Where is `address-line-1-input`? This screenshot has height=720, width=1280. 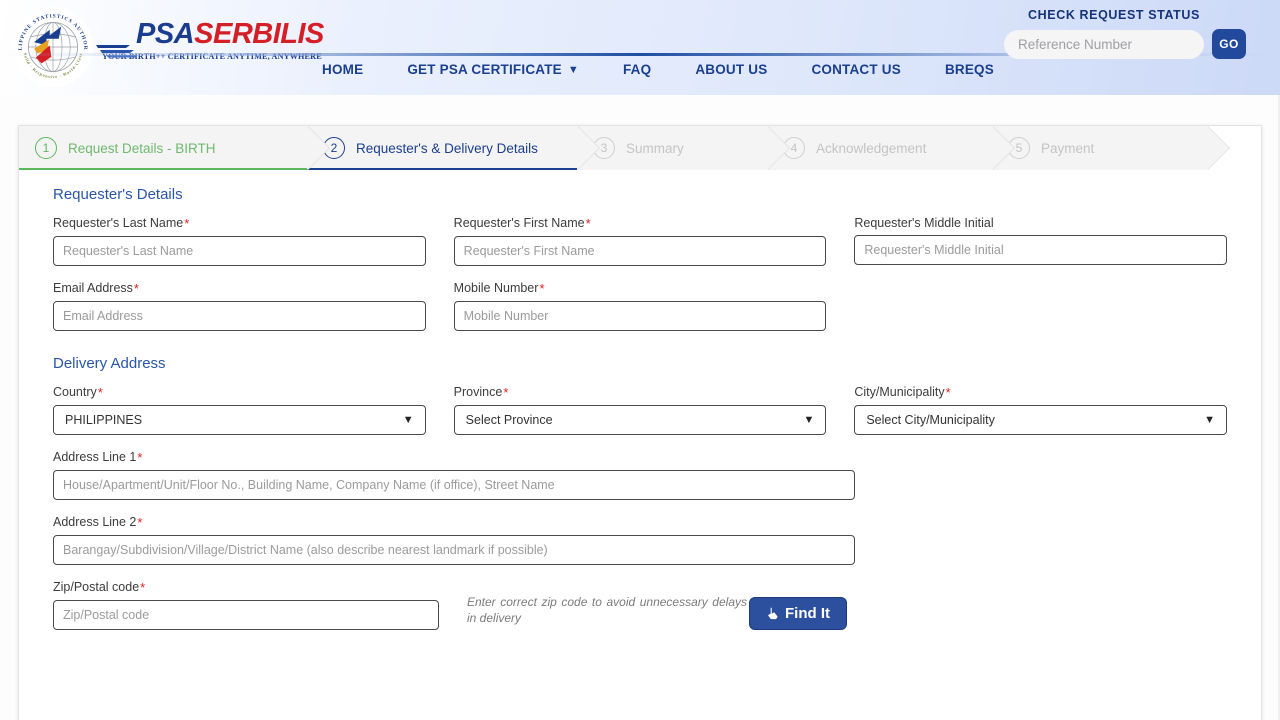
address-line-1-input is located at coordinates (454, 485).